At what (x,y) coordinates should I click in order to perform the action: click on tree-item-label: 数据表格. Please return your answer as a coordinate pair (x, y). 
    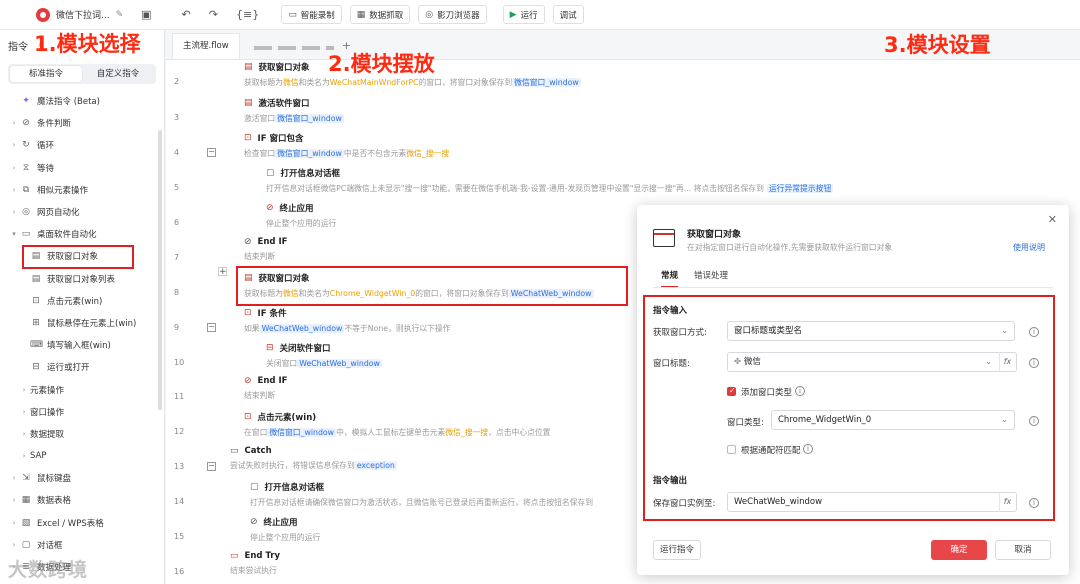
    Looking at the image, I should click on (54, 501).